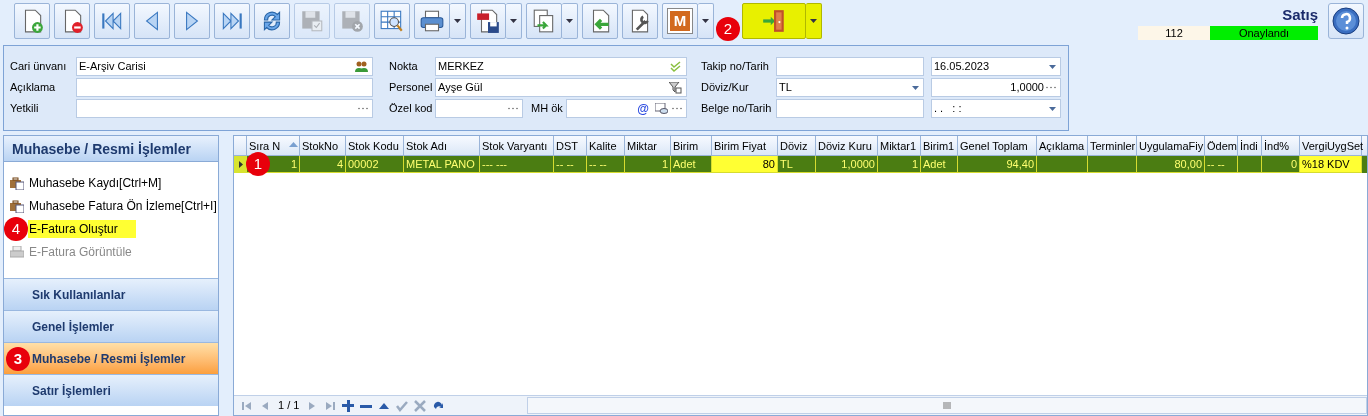 The height and width of the screenshot is (416, 1368). Describe the element at coordinates (111, 294) in the screenshot. I see `sidebar-group-tab: Sık Kullanılanlar` at that location.